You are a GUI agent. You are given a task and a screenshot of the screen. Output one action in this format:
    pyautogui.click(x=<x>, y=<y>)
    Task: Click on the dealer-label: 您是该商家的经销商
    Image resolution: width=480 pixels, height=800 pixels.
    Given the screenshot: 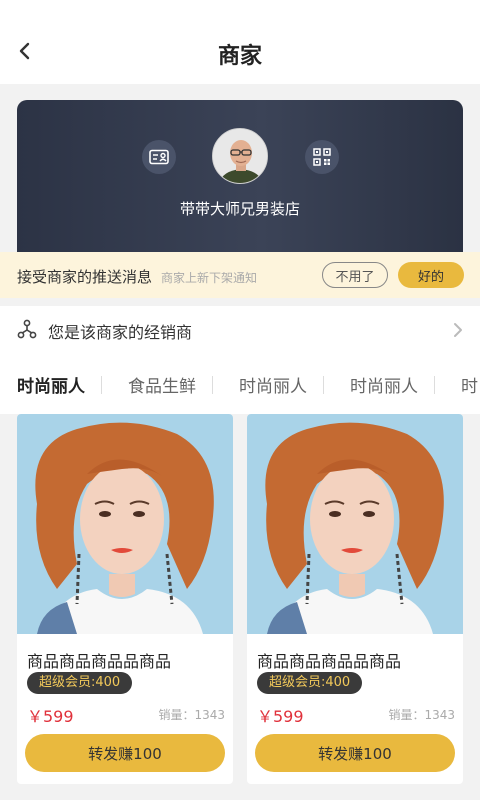 What is the action you would take?
    pyautogui.click(x=120, y=332)
    